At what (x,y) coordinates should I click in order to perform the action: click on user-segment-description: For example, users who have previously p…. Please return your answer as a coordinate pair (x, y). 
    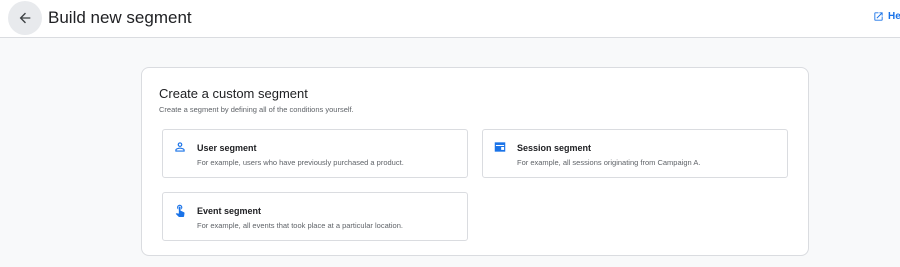
    Looking at the image, I should click on (300, 162).